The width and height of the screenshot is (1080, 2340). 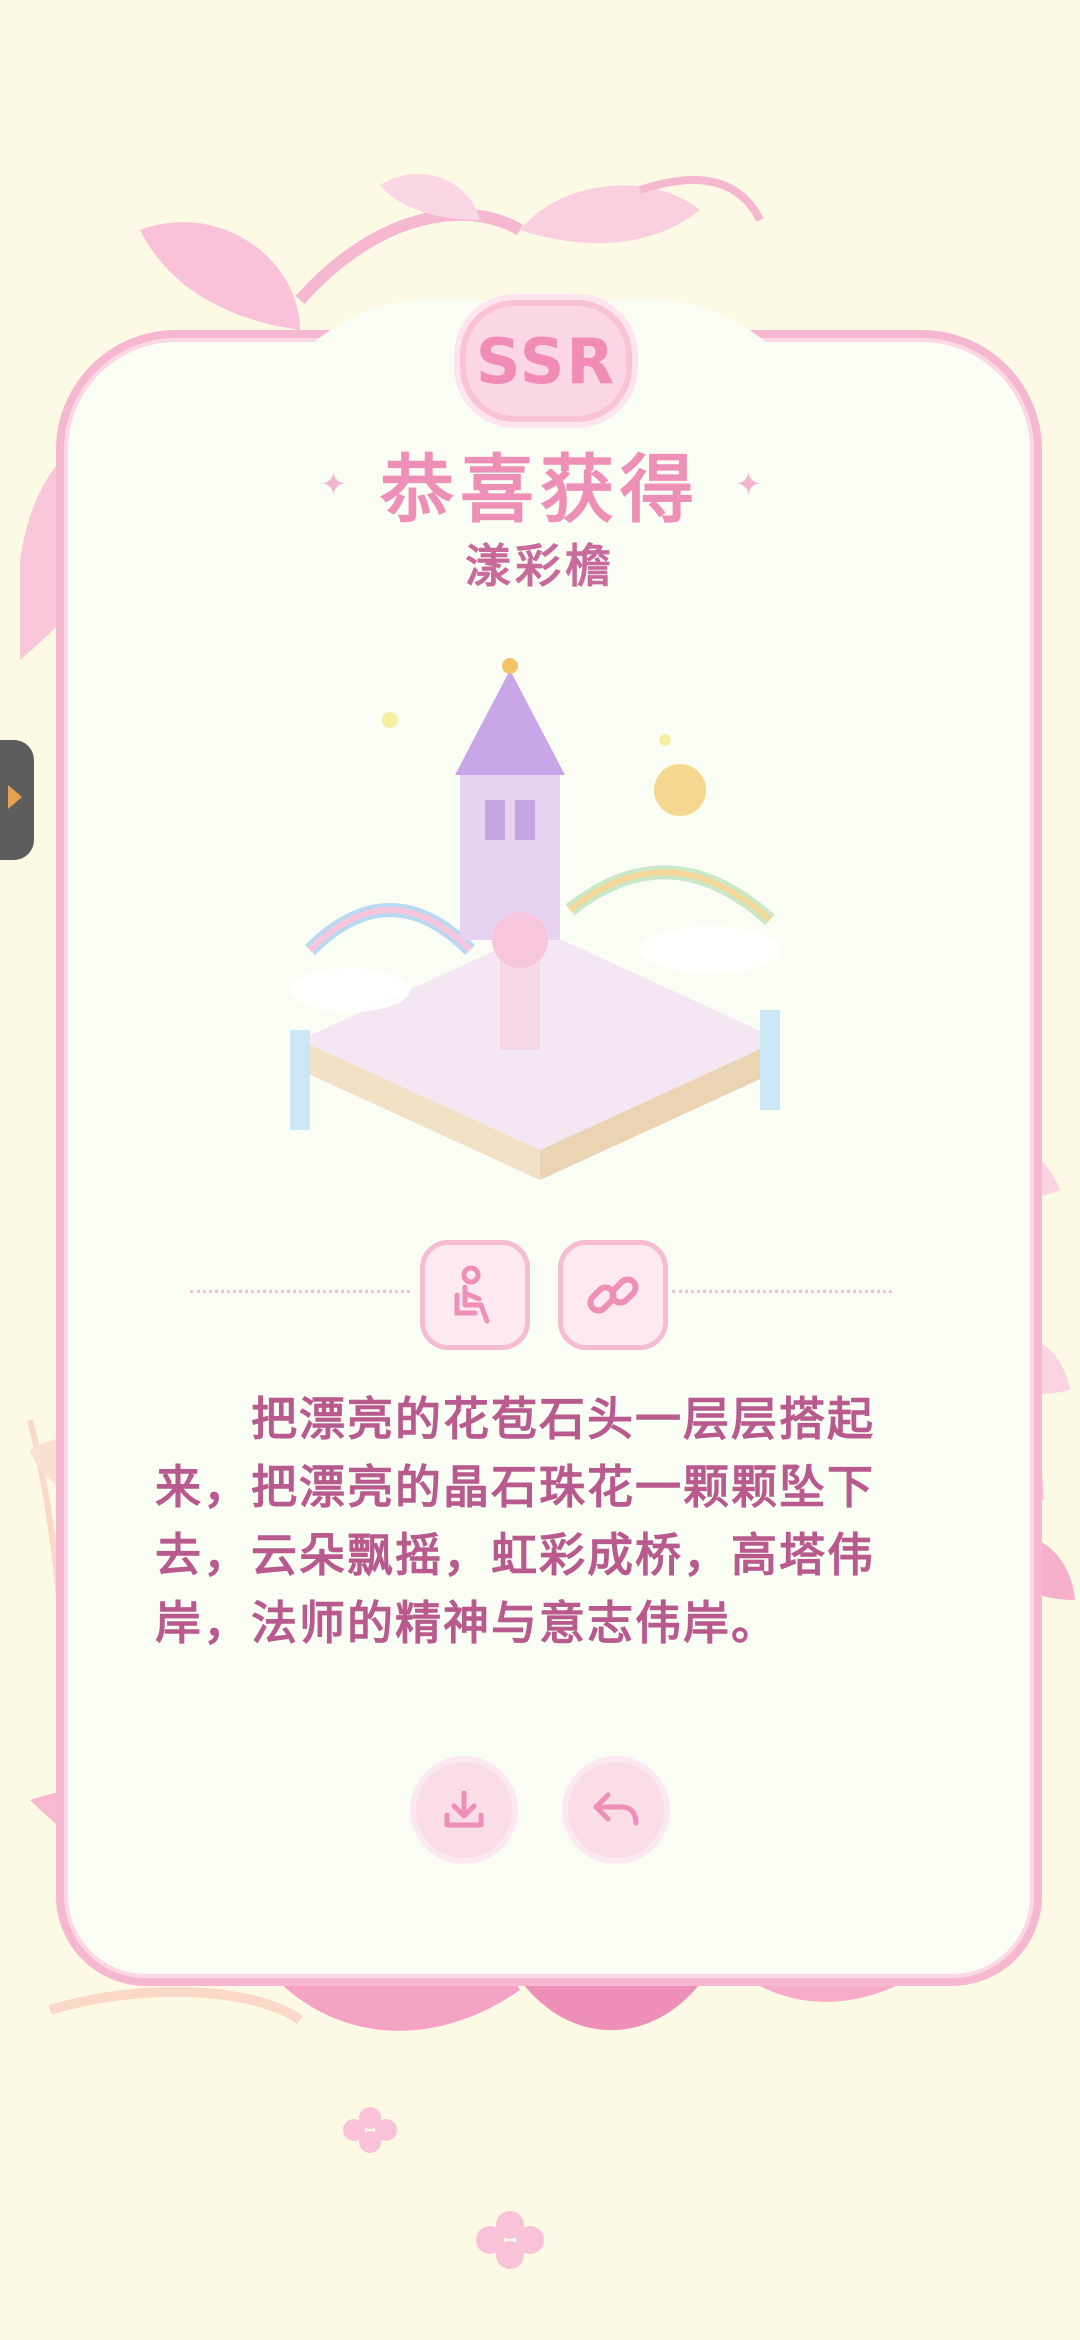 I want to click on return-button, so click(x=616, y=1810).